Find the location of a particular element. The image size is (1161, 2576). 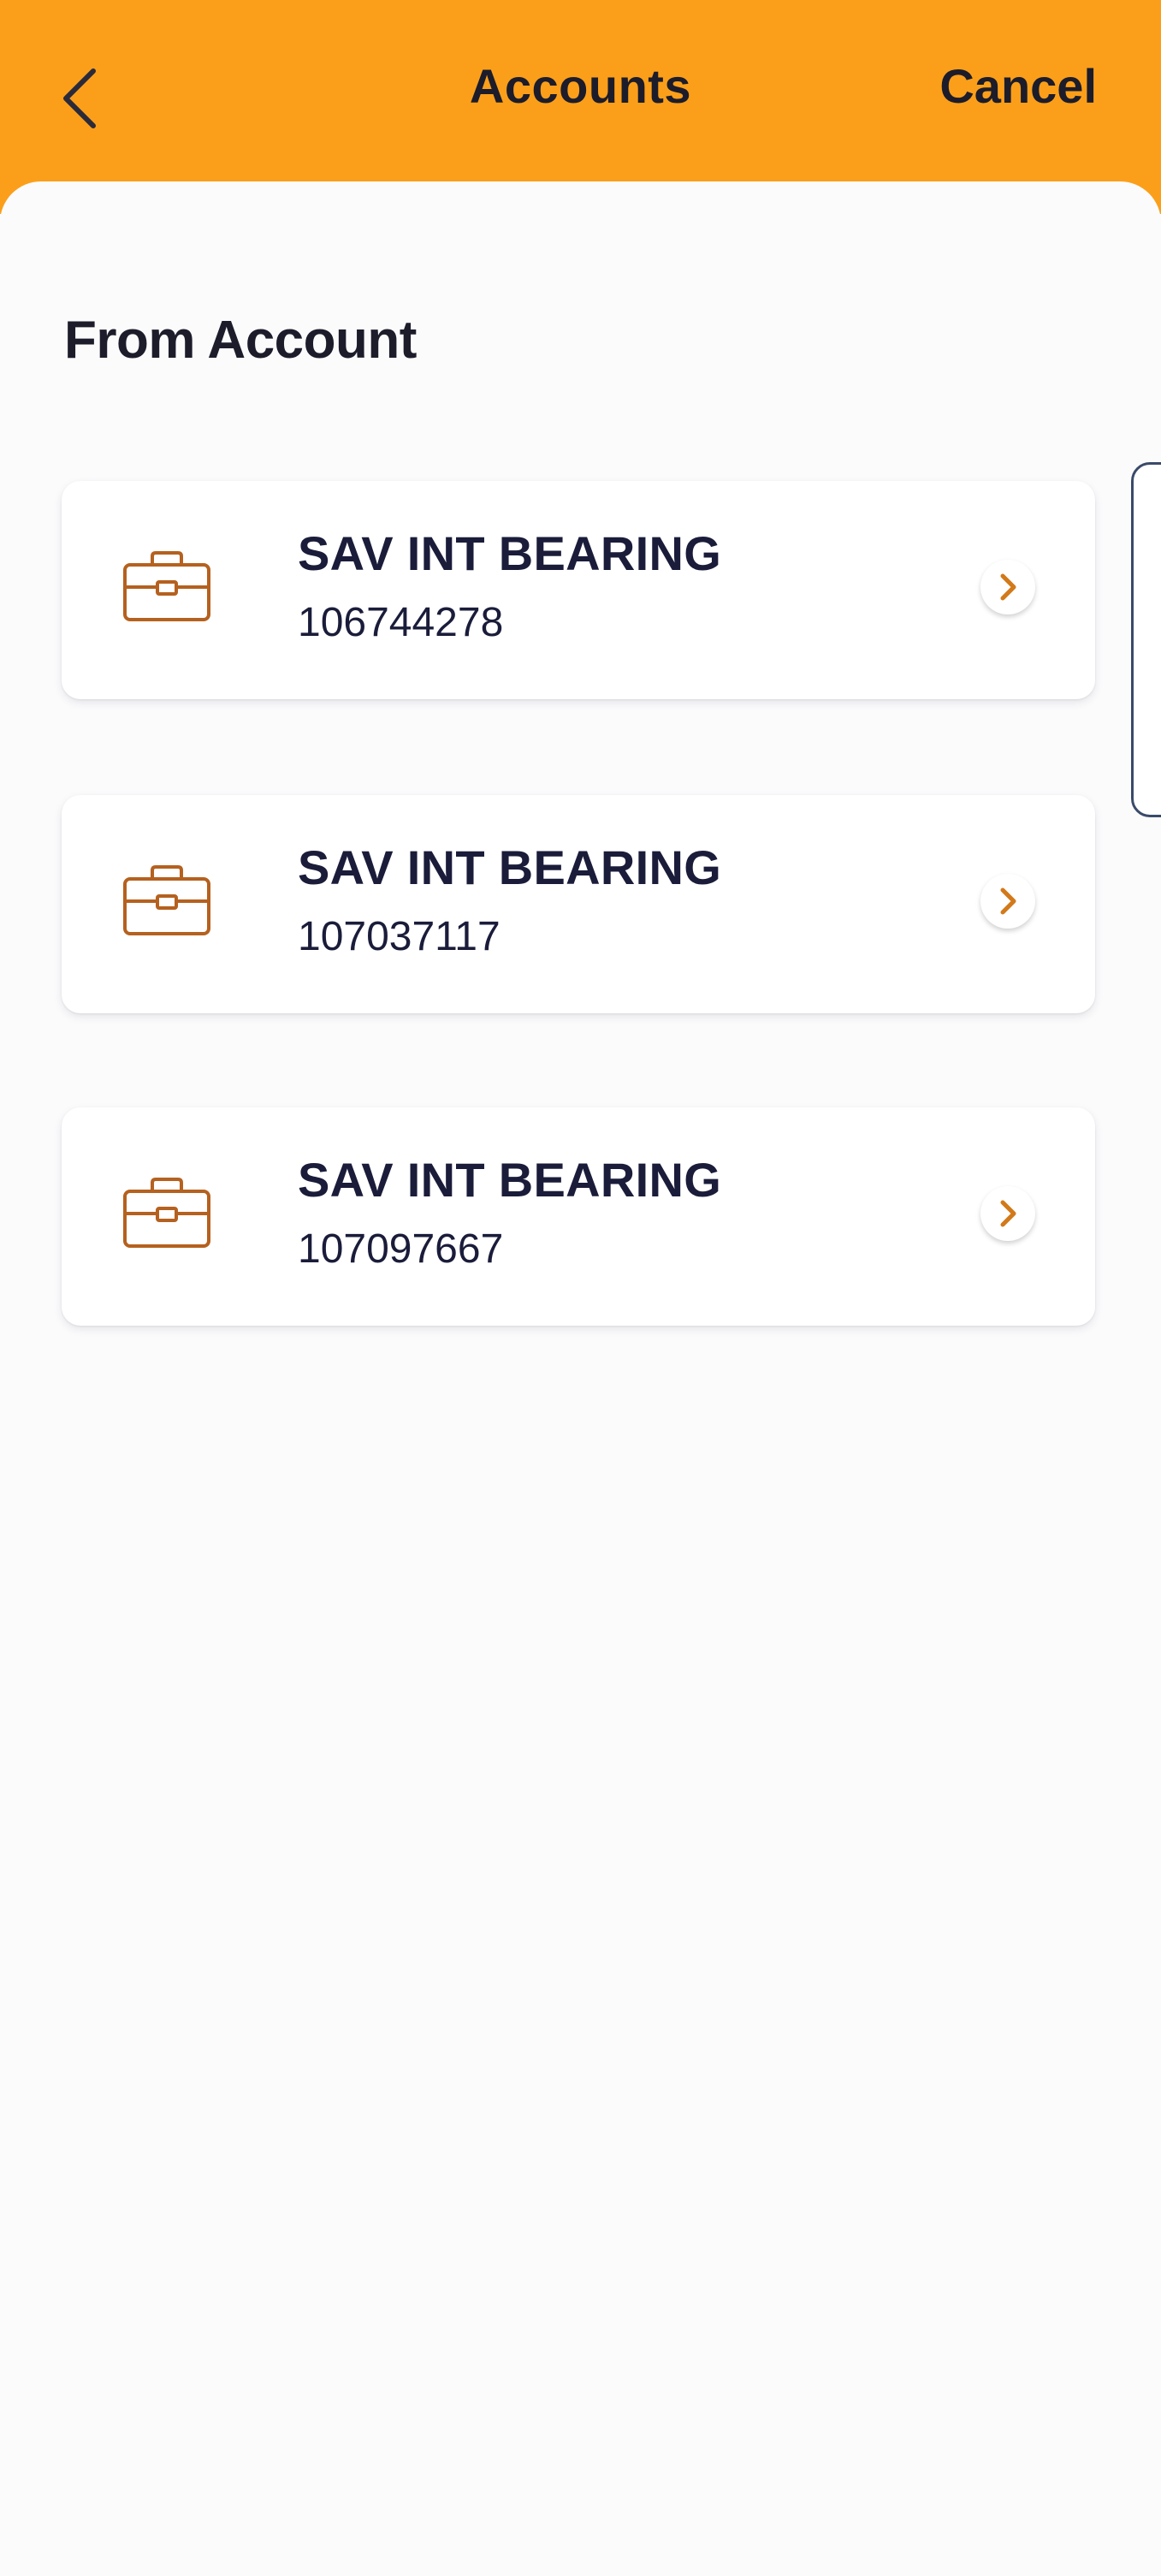

account-card: SAV INT BEARING 107037117 is located at coordinates (578, 904).